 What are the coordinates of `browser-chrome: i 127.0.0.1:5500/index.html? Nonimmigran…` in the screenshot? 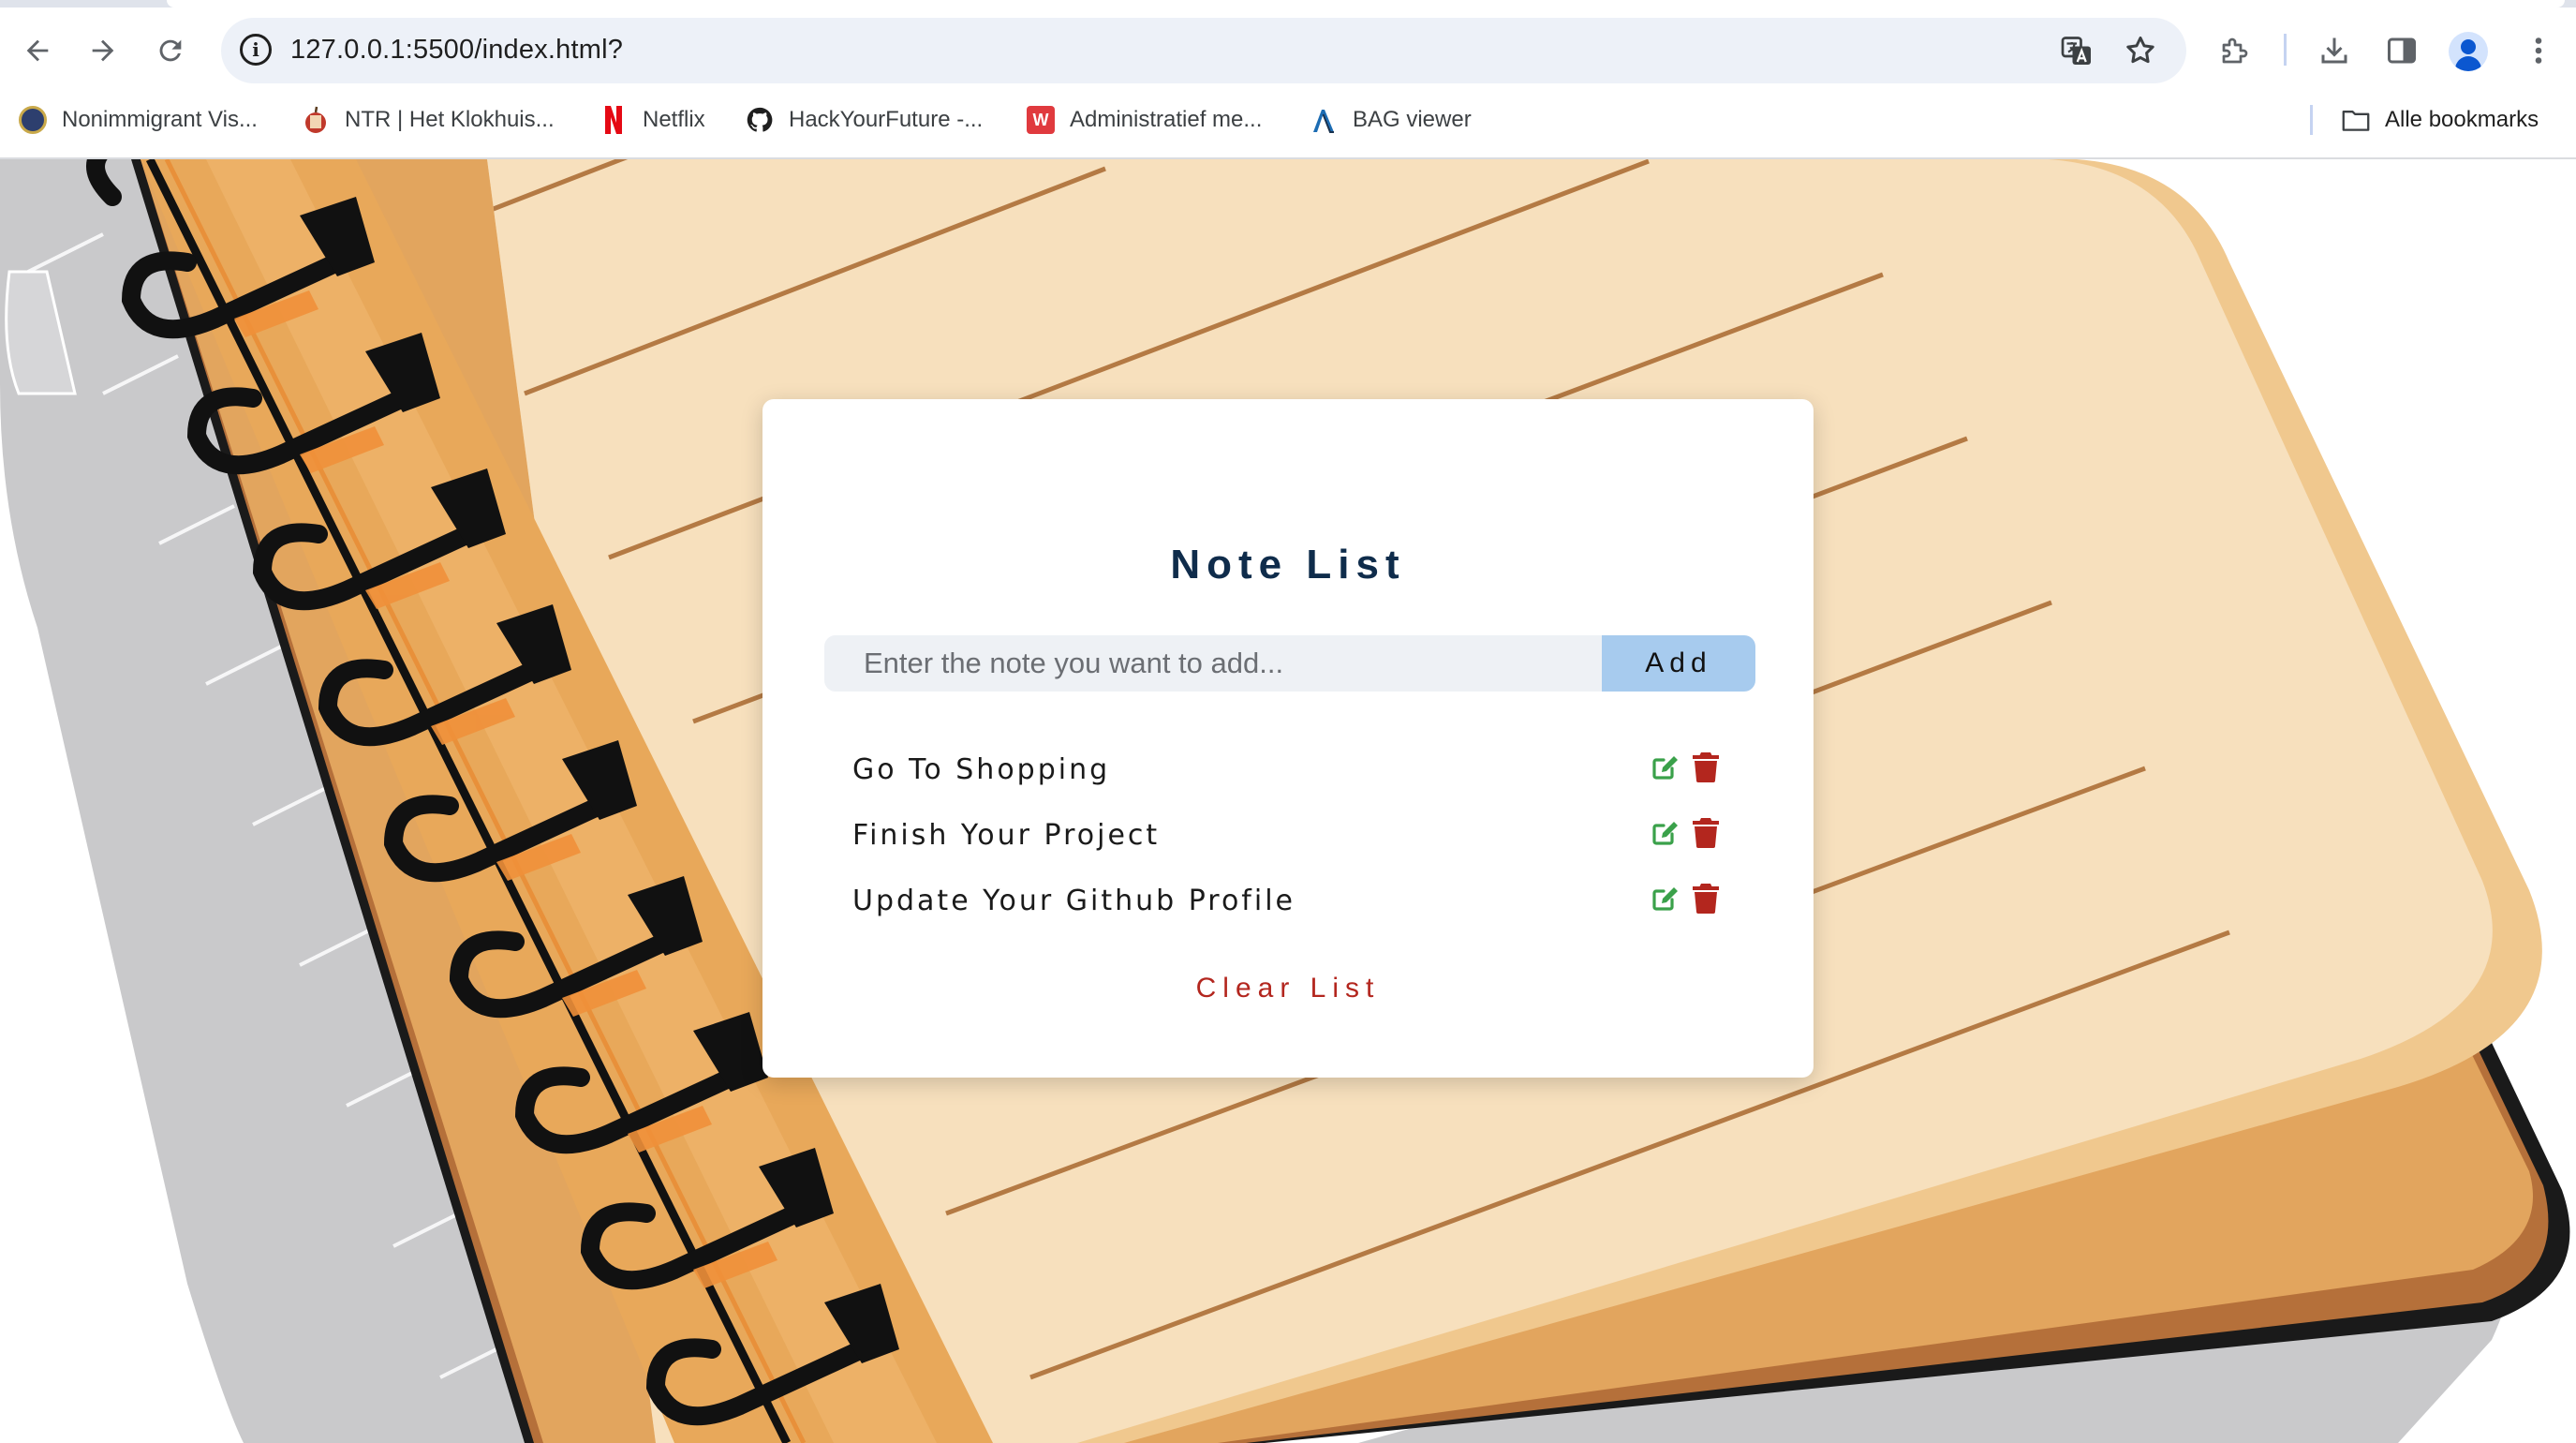 It's located at (1288, 79).